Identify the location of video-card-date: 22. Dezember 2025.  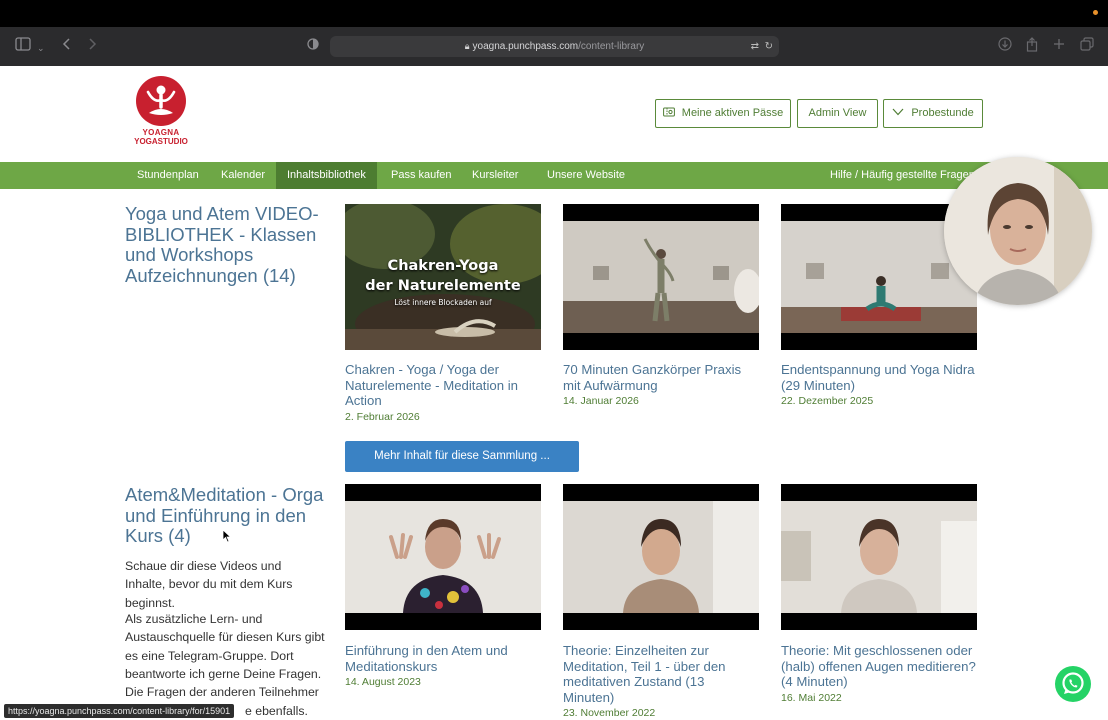
(827, 401).